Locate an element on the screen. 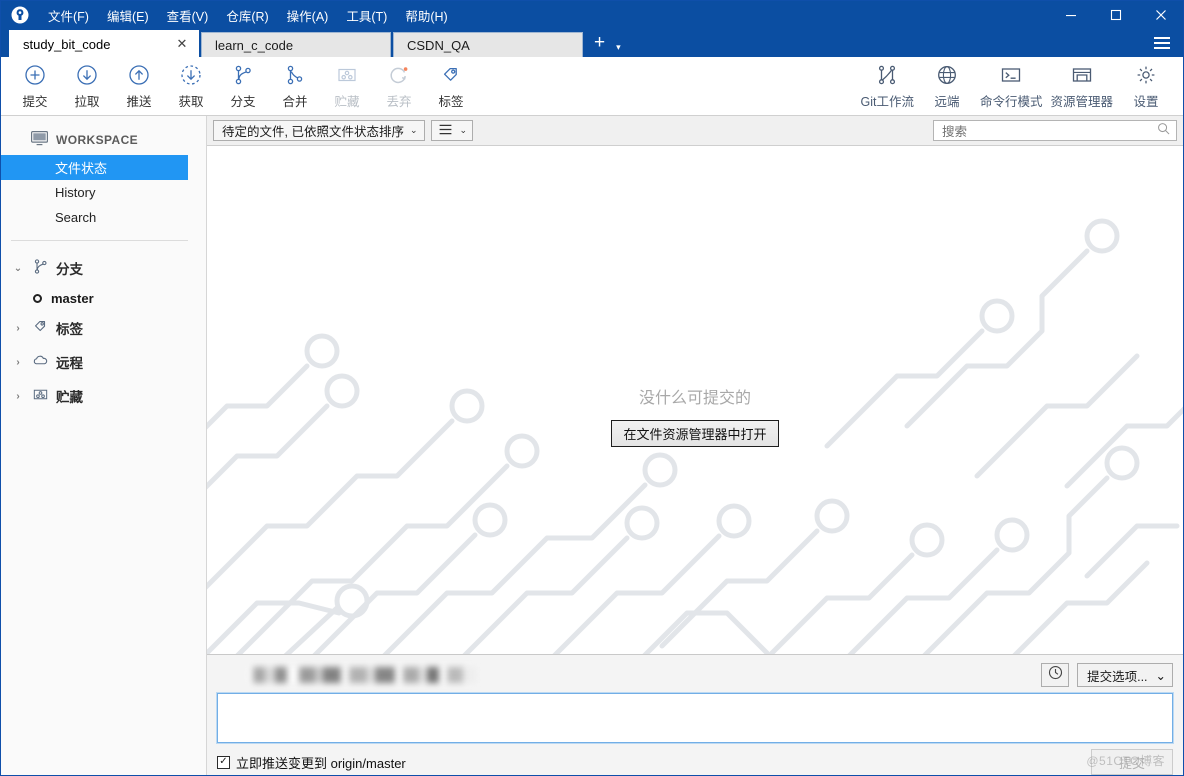 The height and width of the screenshot is (776, 1184). sidebar-section-label: 标签 is located at coordinates (69, 329).